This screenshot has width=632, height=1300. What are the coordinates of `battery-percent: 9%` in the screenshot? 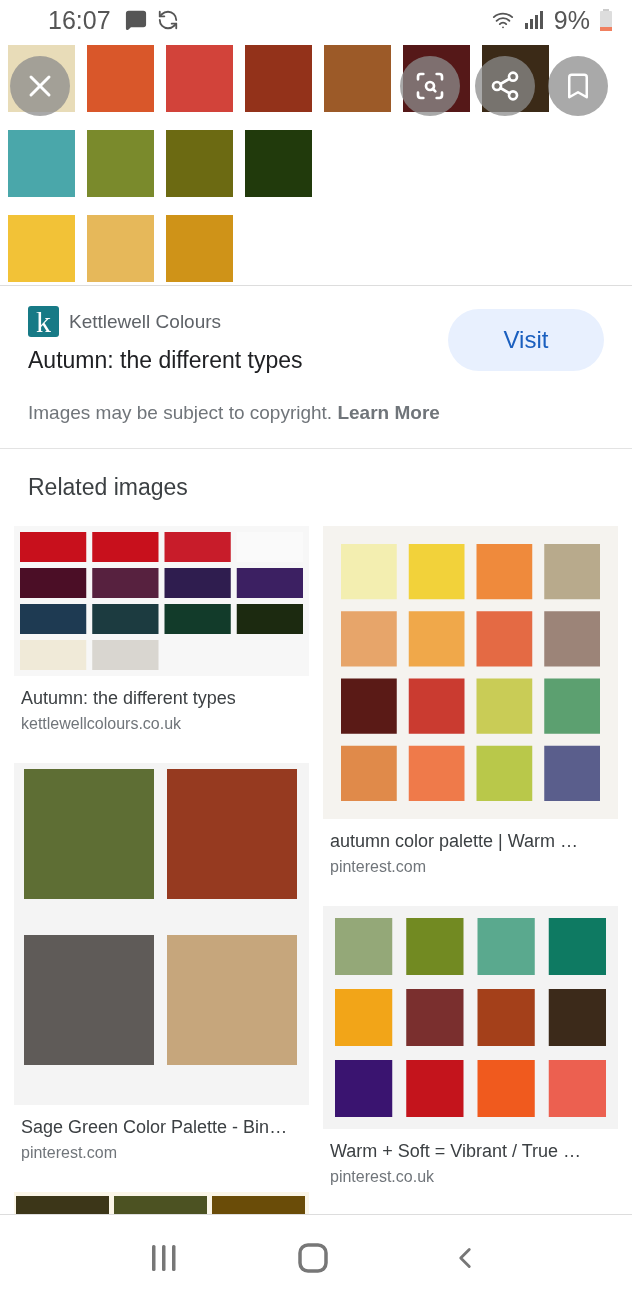 It's located at (571, 20).